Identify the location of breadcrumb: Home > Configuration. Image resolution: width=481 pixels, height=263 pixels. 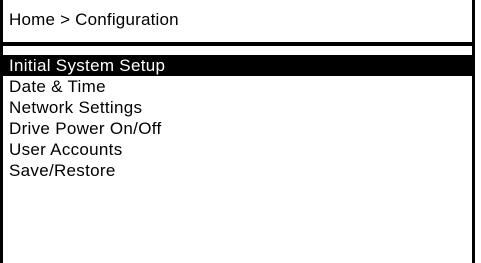
(94, 19).